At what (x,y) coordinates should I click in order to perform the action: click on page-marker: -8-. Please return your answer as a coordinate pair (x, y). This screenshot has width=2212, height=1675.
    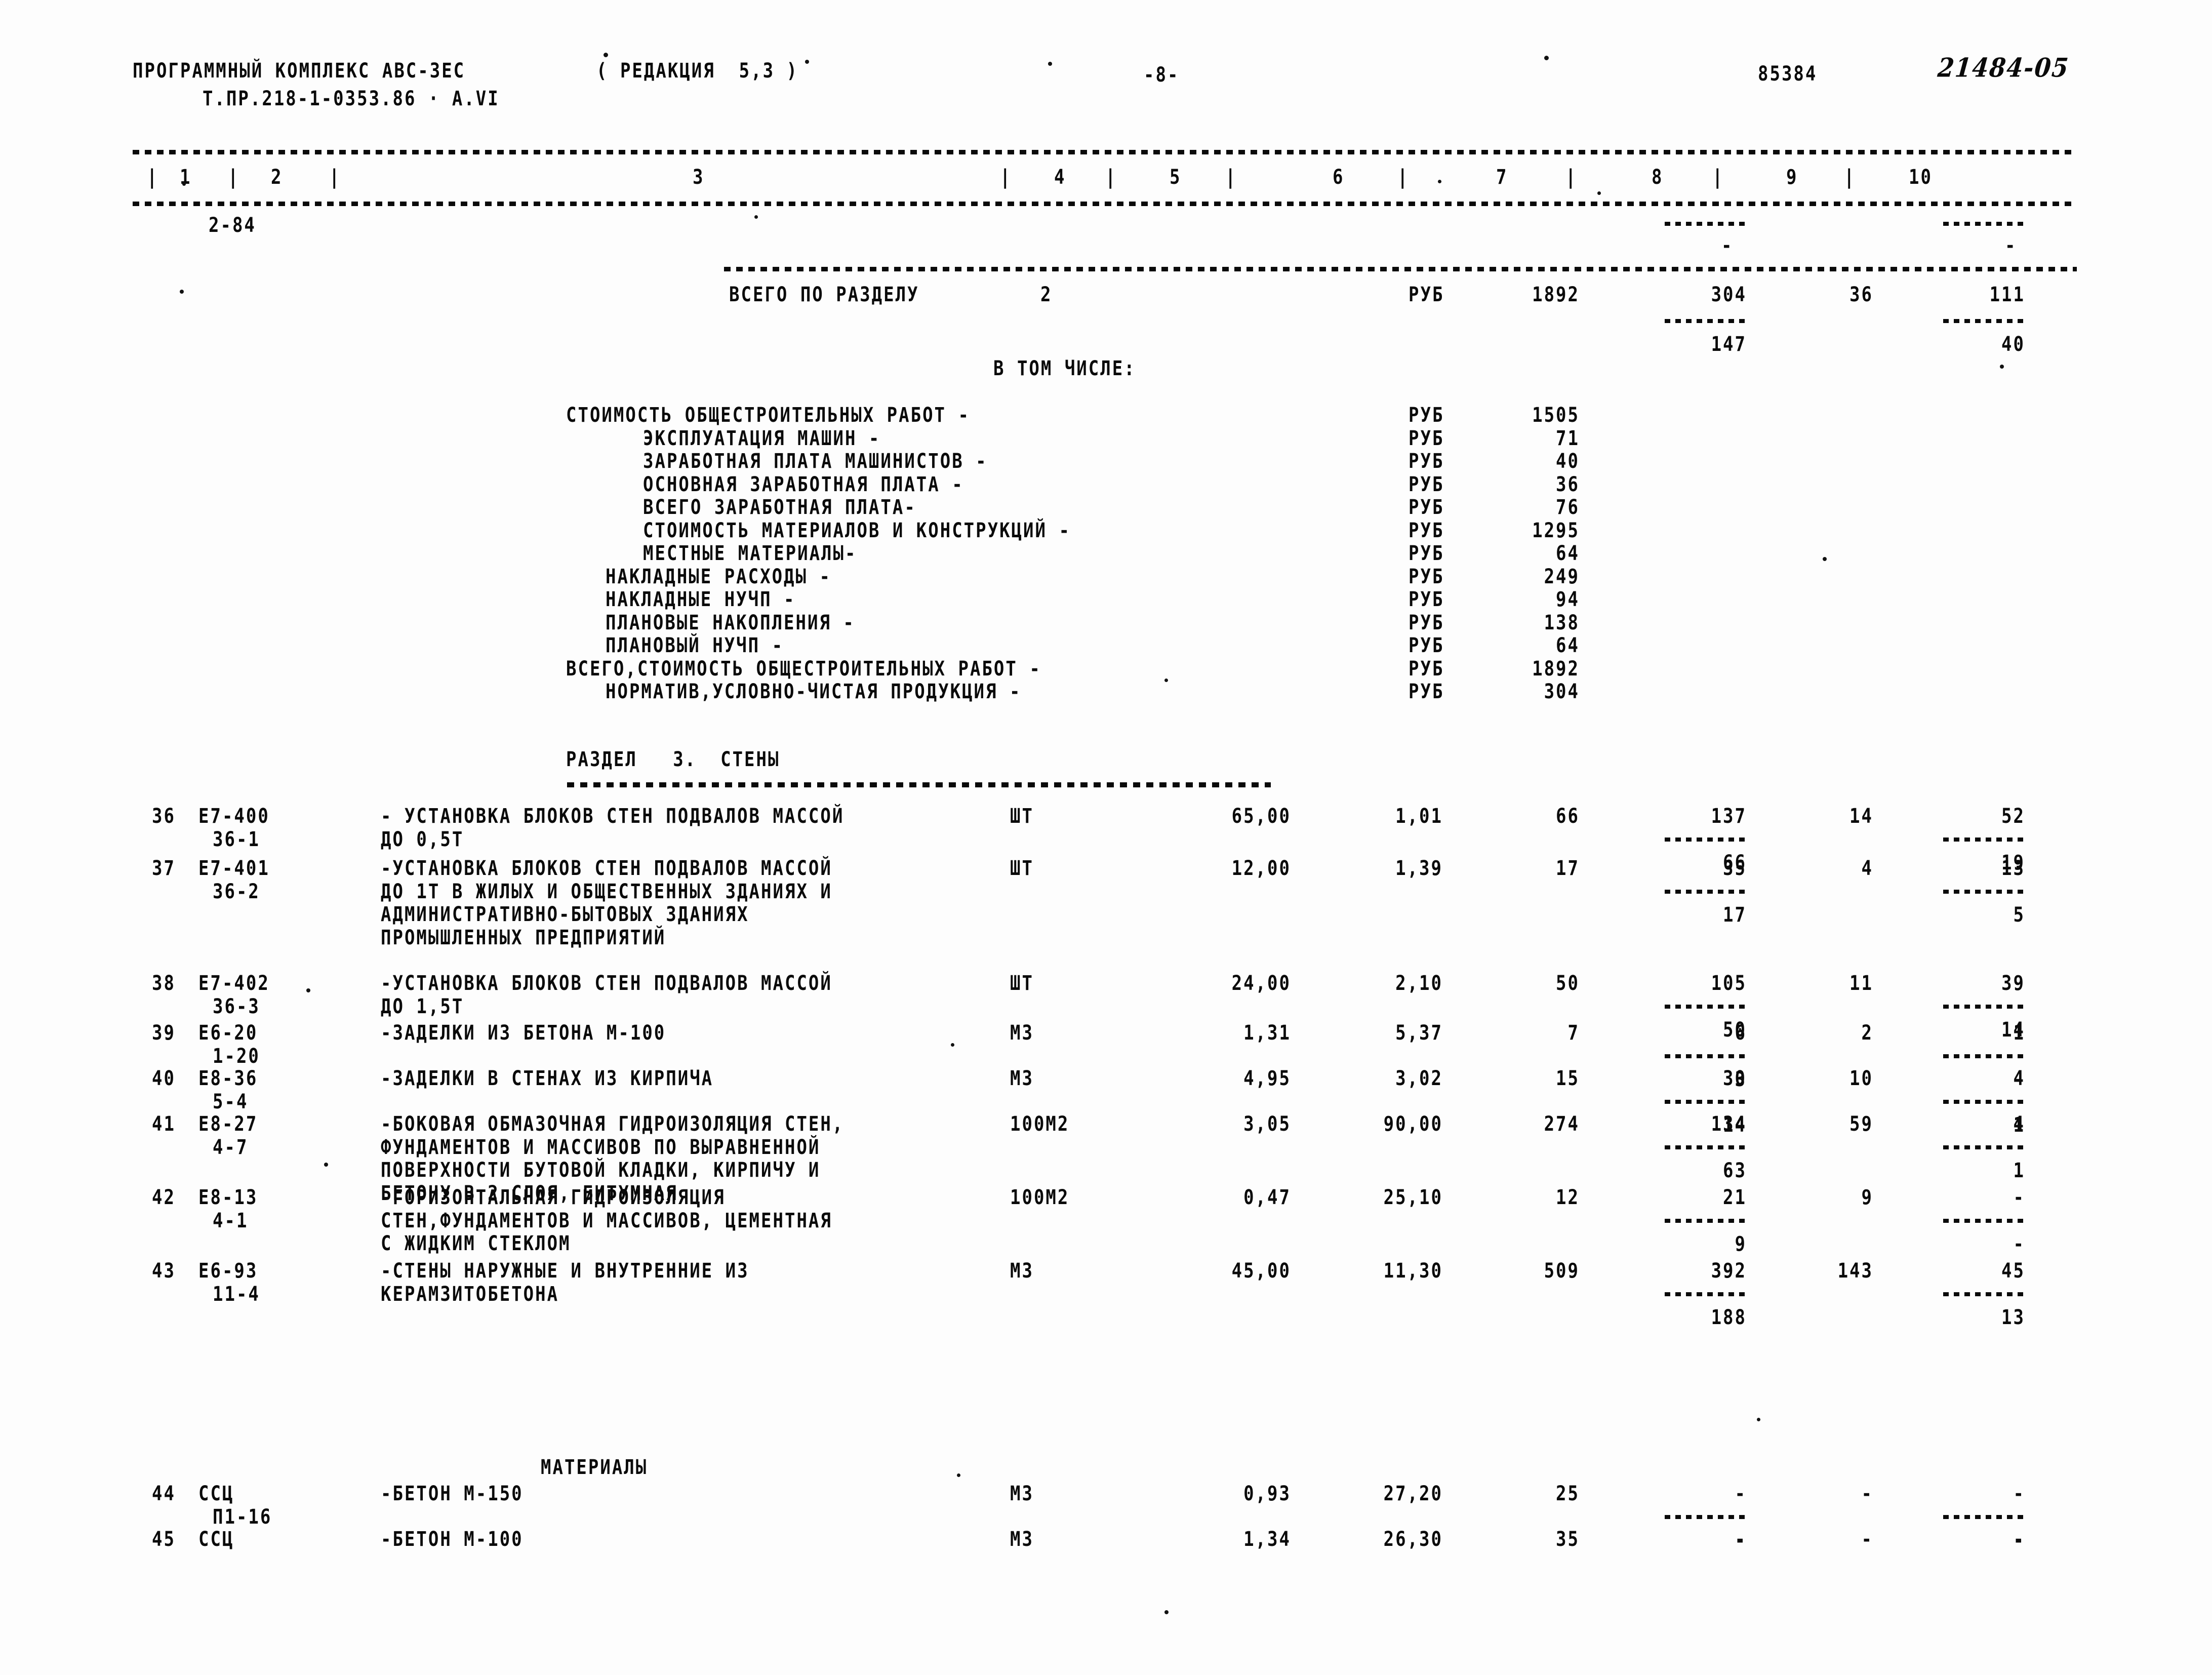
    Looking at the image, I should click on (1162, 75).